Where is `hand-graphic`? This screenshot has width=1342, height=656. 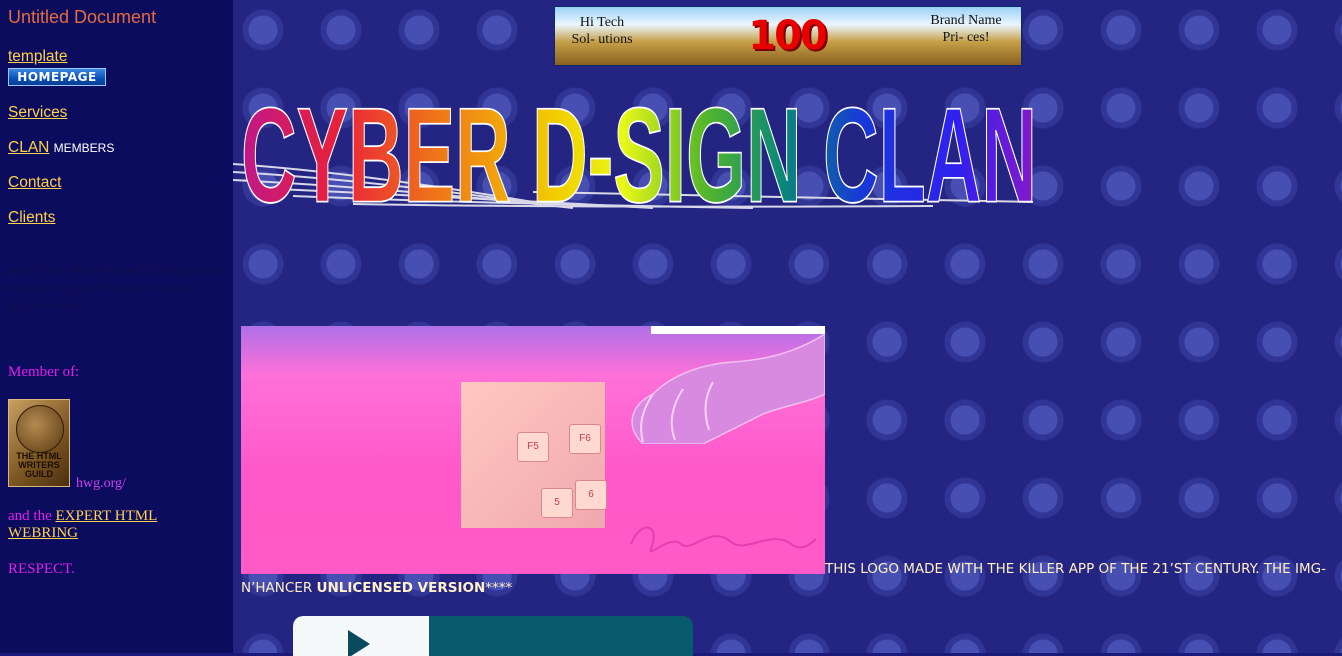
hand-graphic is located at coordinates (728, 389).